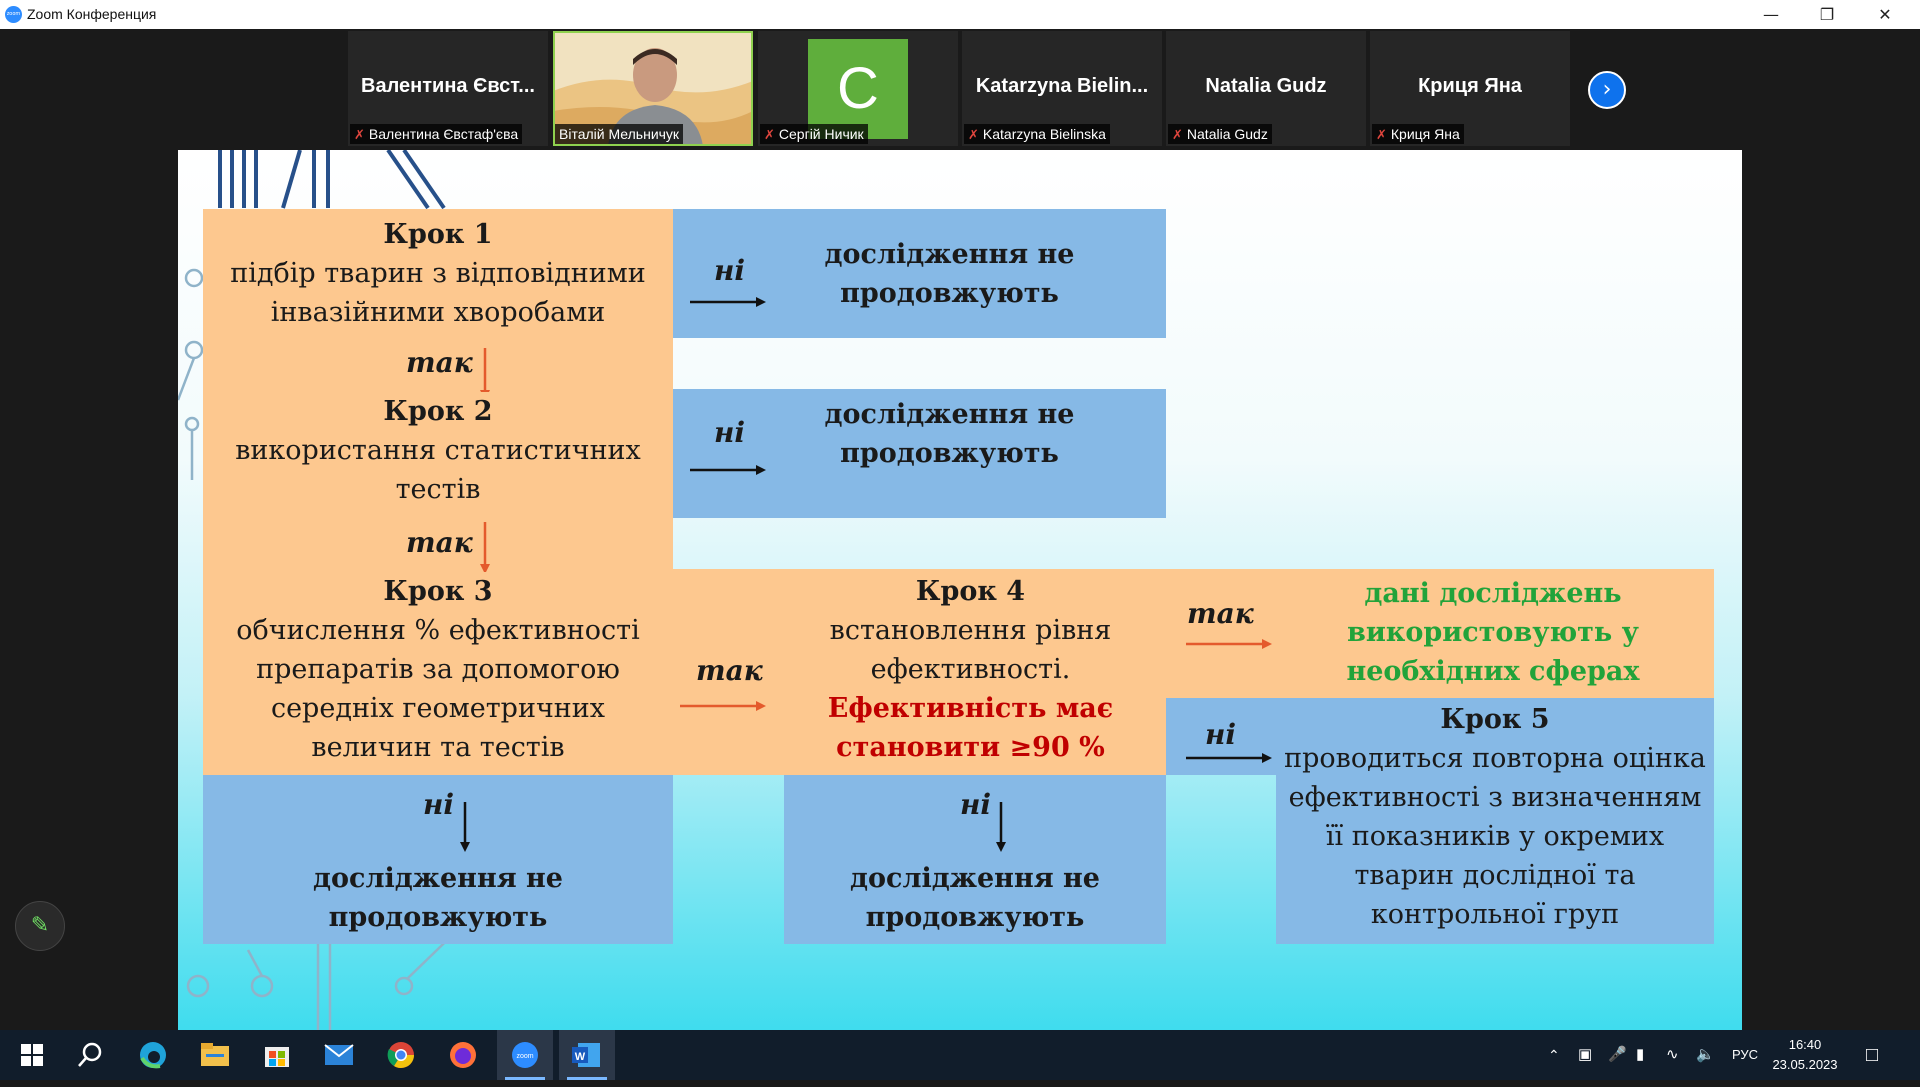 This screenshot has height=1087, width=1920. What do you see at coordinates (1554, 1055) in the screenshot?
I see `chevron-up-icon: ⌃` at bounding box center [1554, 1055].